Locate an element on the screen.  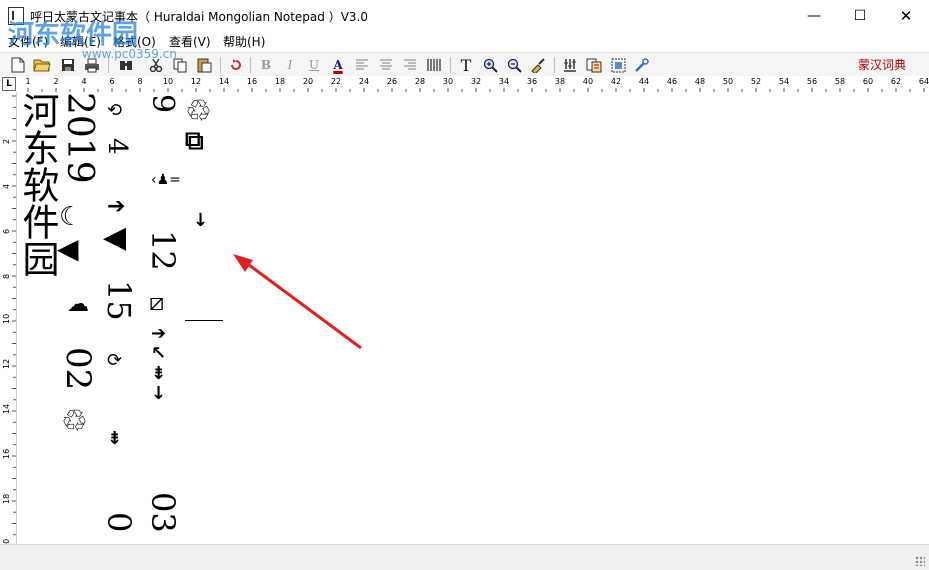
ruler-h-label: 12 is located at coordinates (196, 81).